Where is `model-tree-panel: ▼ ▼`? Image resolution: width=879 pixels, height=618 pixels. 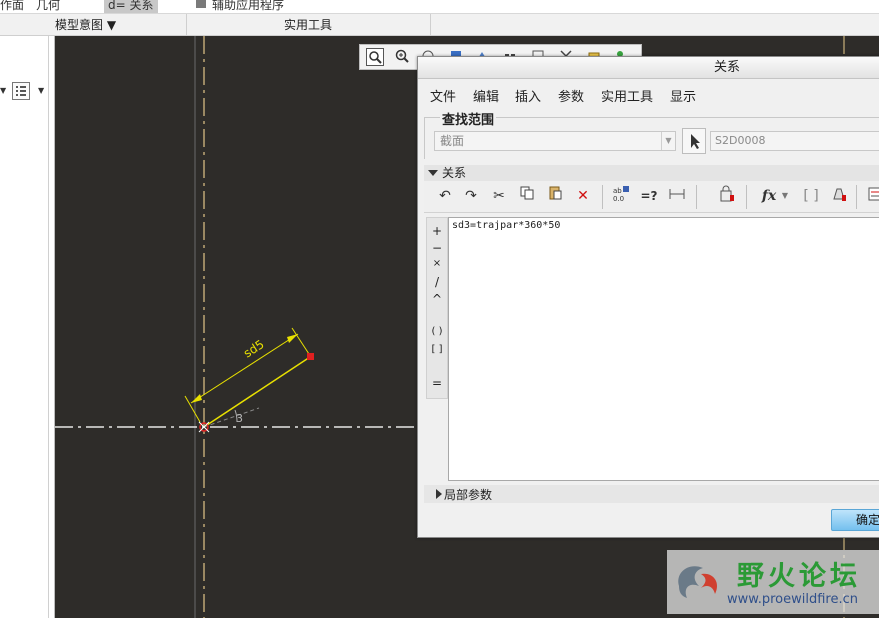 model-tree-panel: ▼ ▼ is located at coordinates (27, 327).